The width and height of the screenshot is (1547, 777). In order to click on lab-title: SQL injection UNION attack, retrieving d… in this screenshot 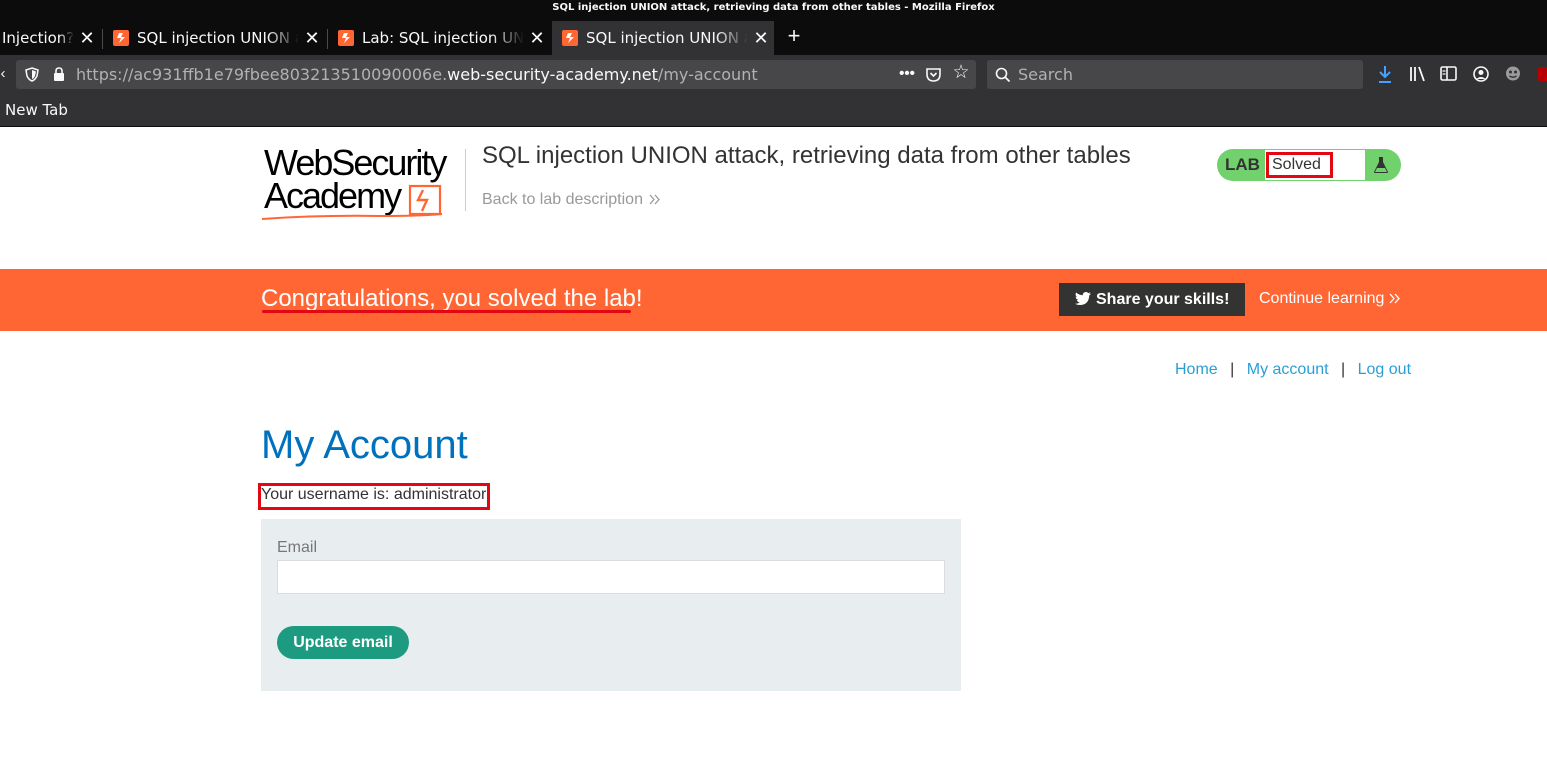, I will do `click(806, 155)`.